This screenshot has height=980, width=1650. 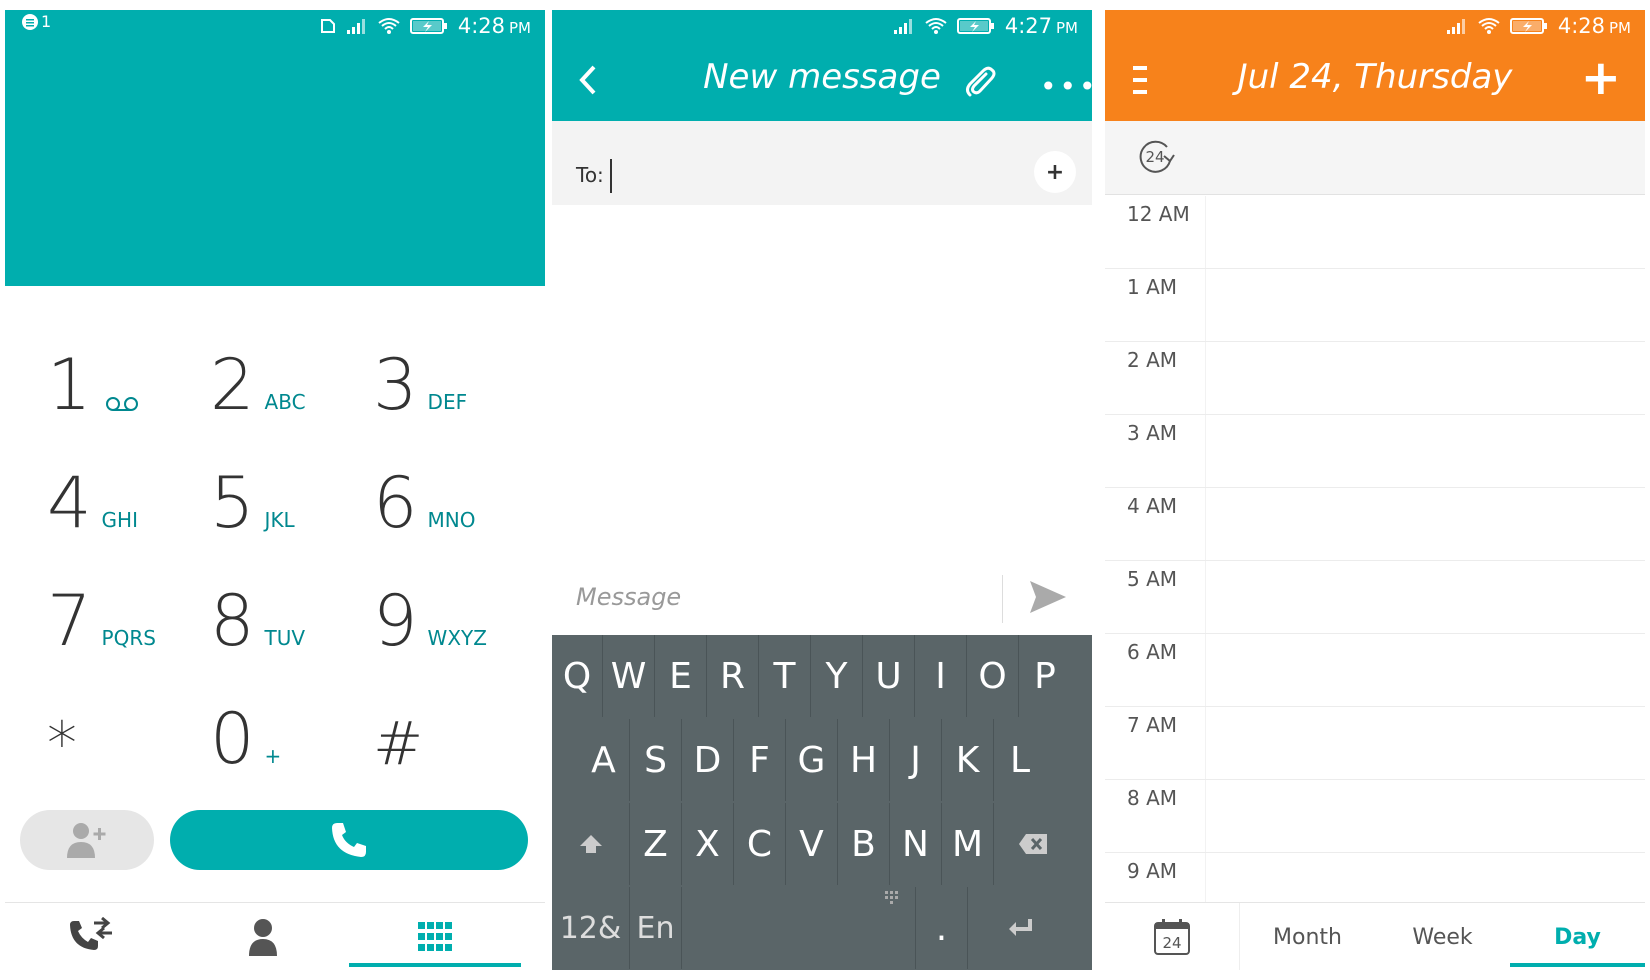 I want to click on key-digit: 7, so click(x=69, y=621).